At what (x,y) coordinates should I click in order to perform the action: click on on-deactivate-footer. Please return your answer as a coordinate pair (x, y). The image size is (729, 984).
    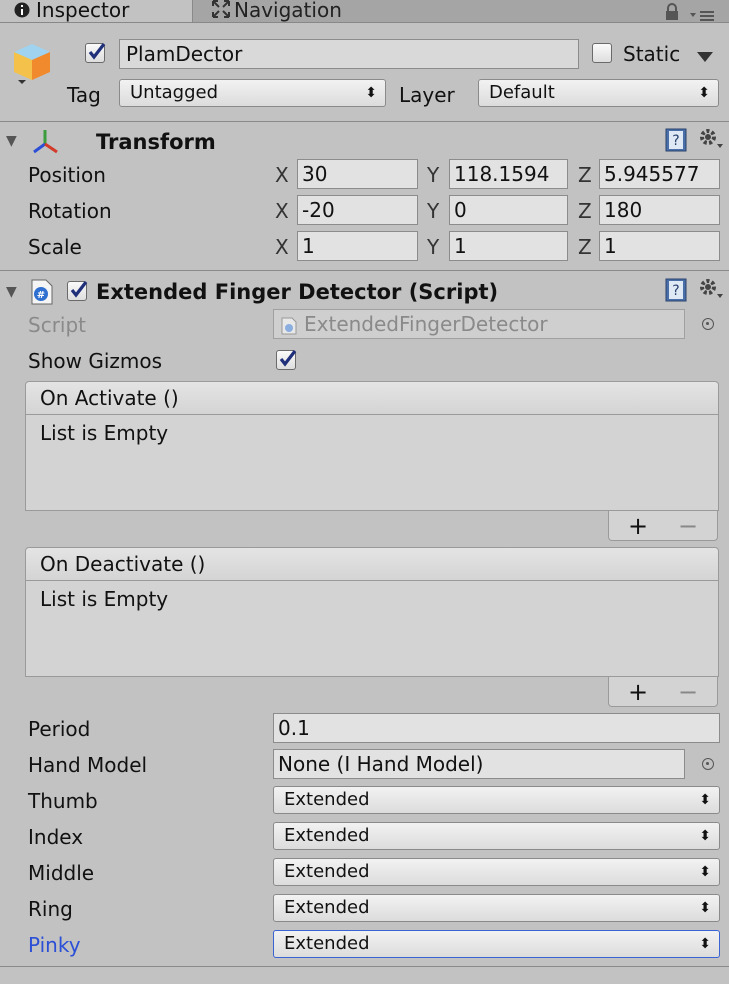
    Looking at the image, I should click on (663, 692).